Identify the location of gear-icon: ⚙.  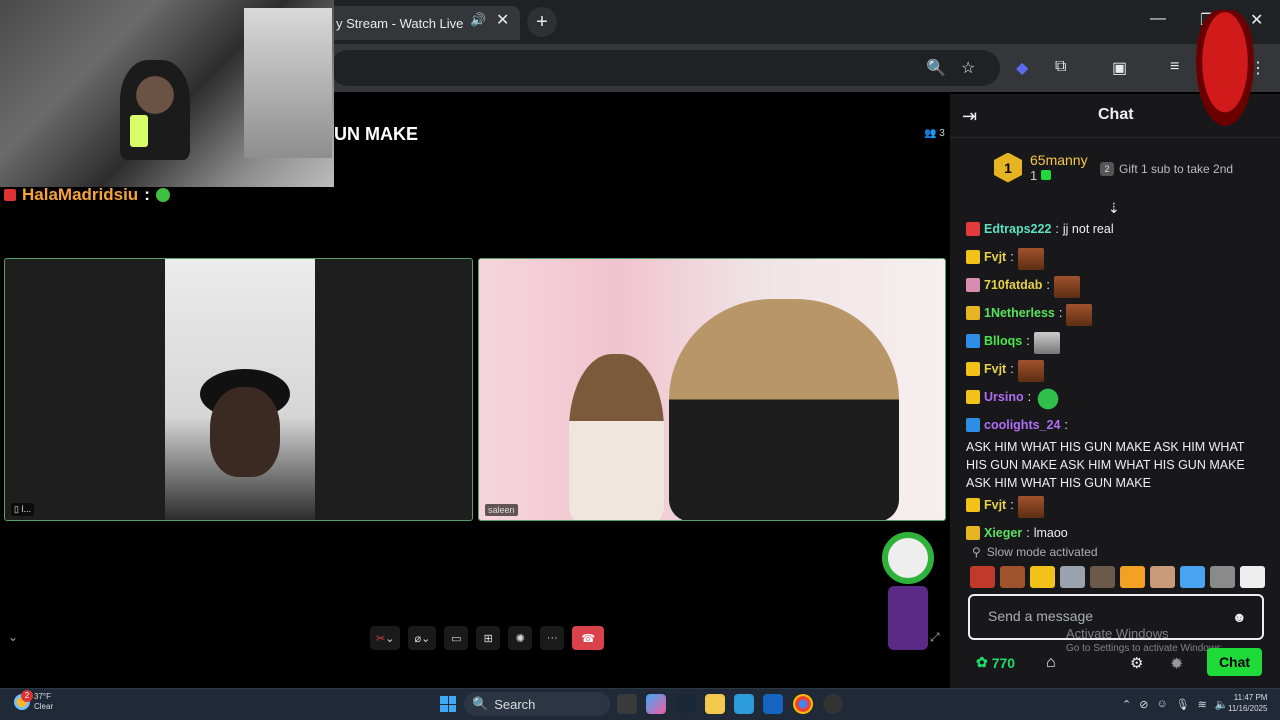
(1136, 663).